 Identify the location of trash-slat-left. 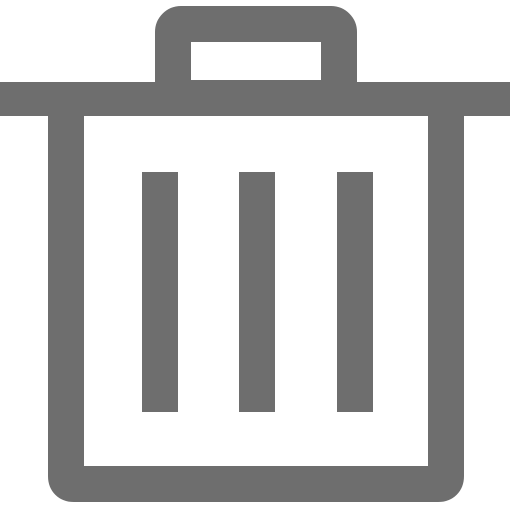
(160, 292).